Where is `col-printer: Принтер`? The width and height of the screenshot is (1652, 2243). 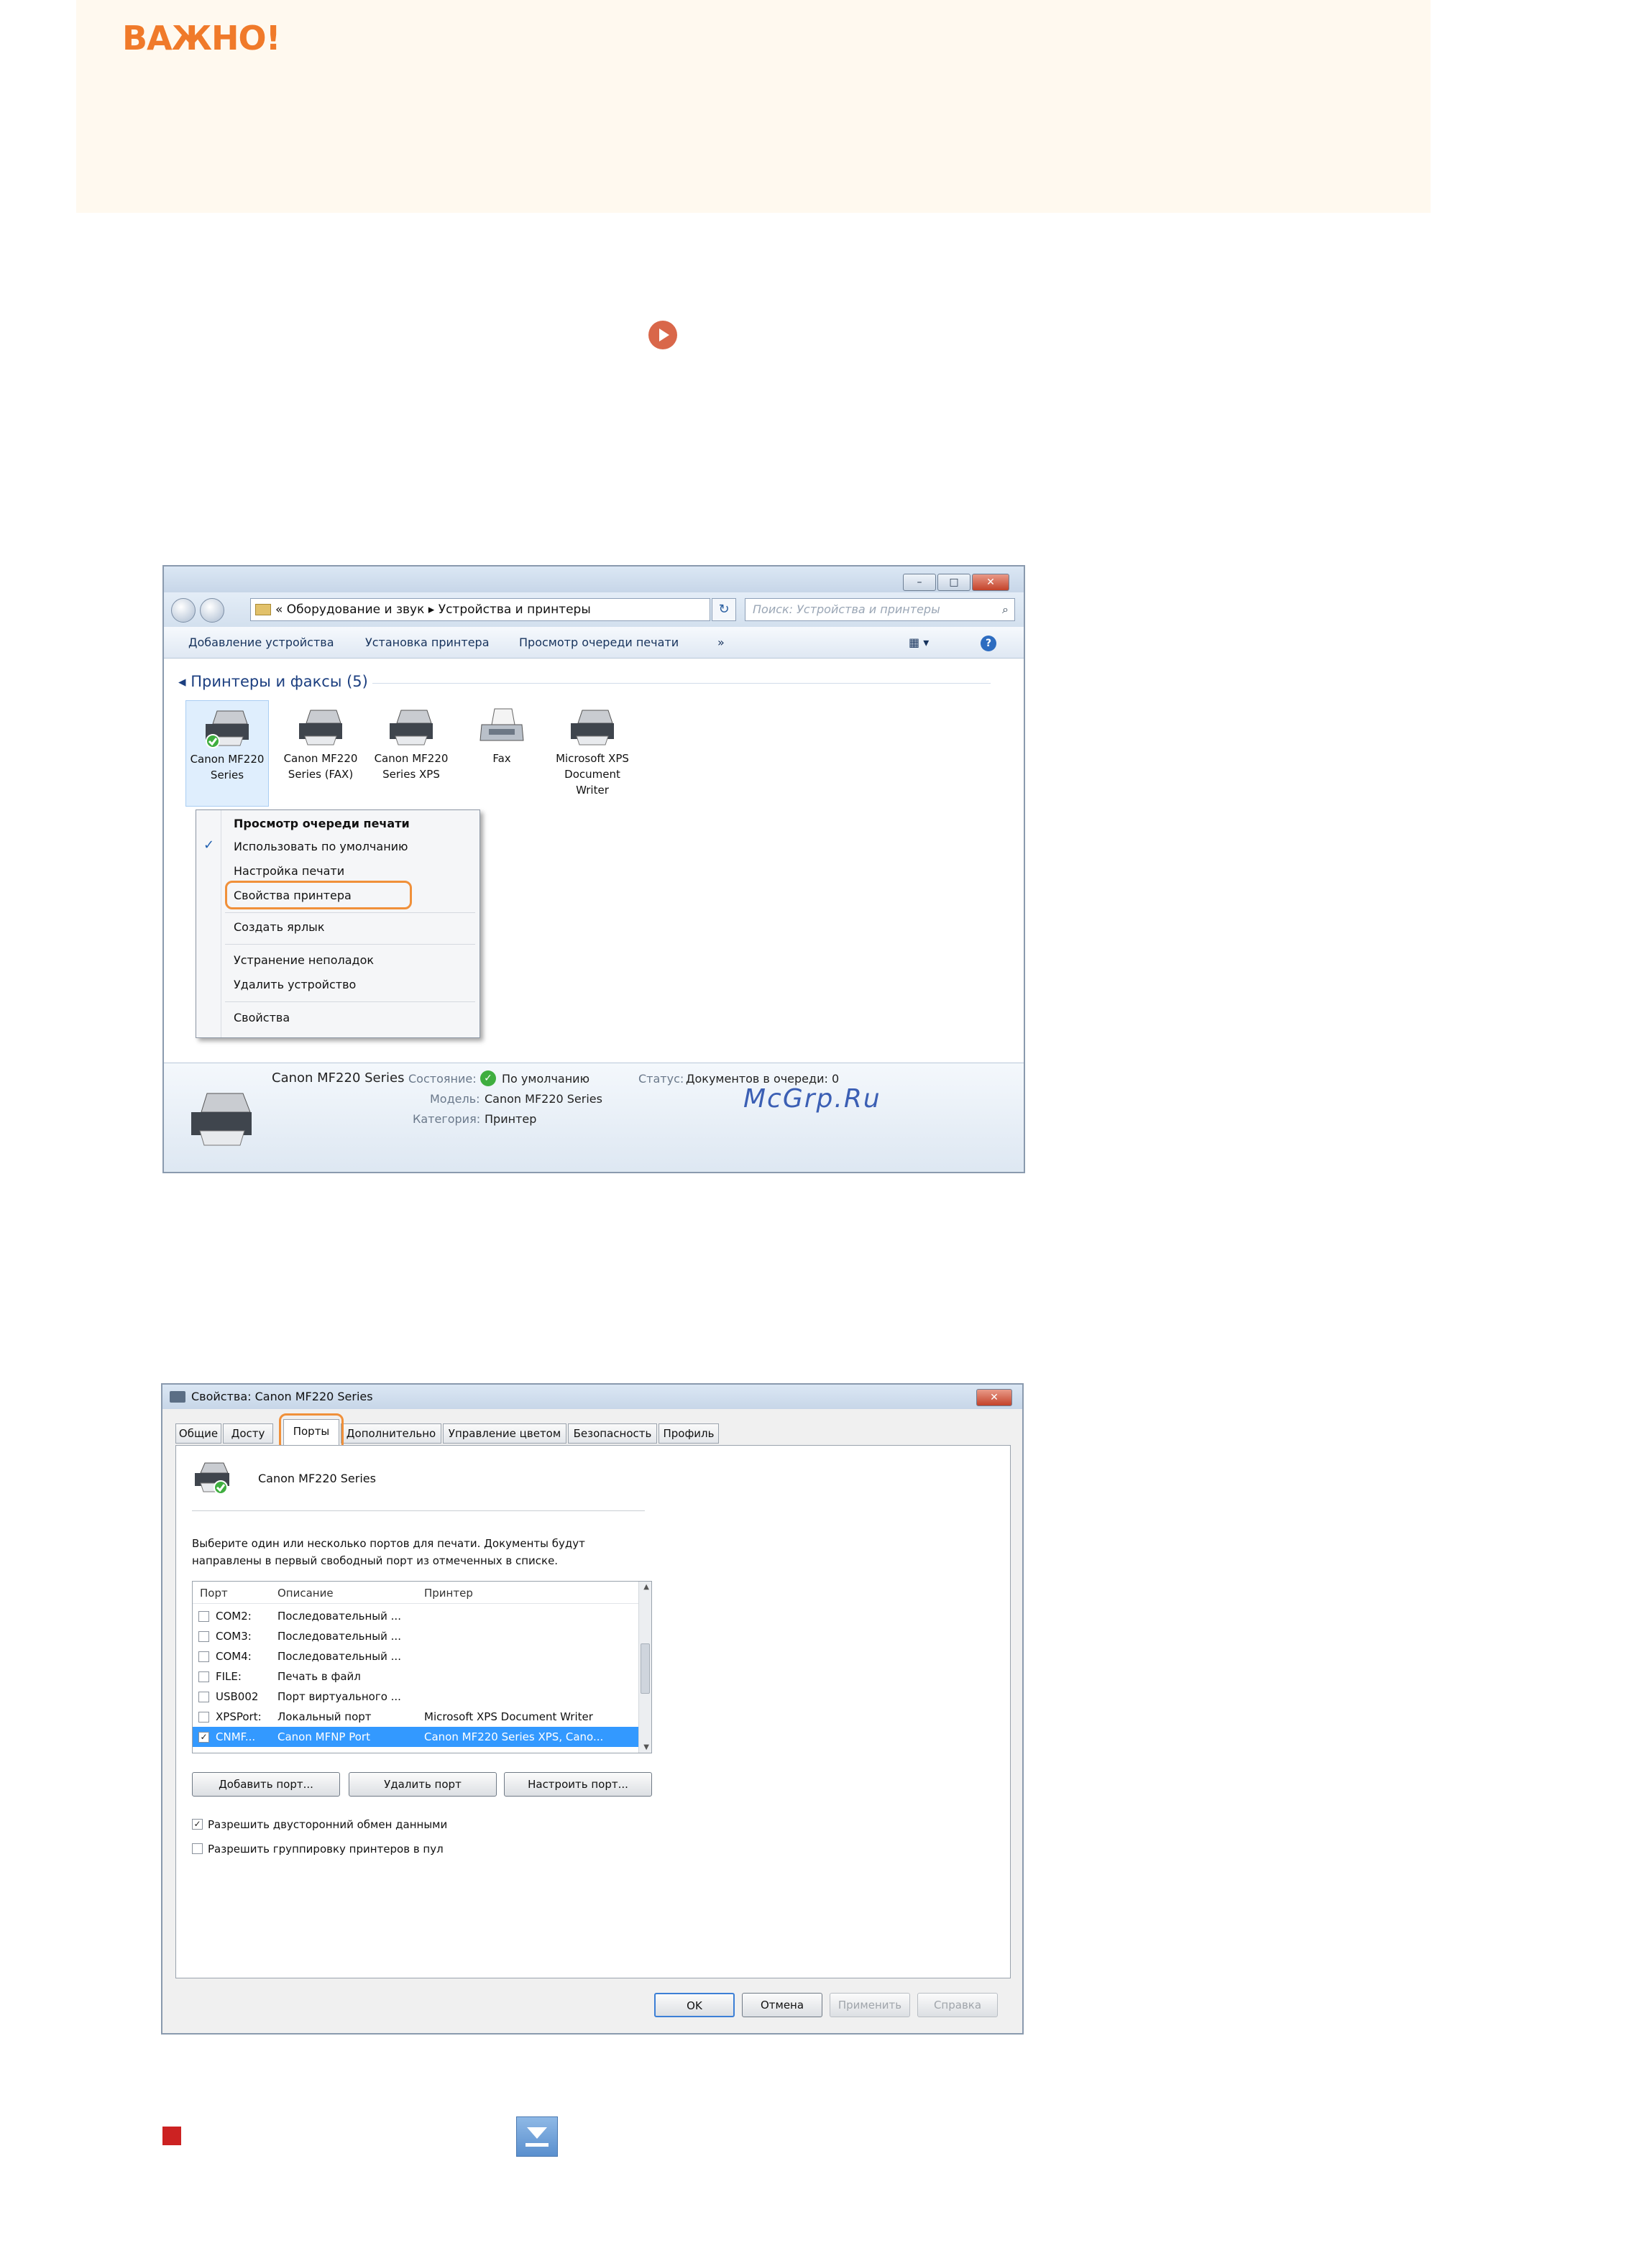
col-printer: Принтер is located at coordinates (448, 1593).